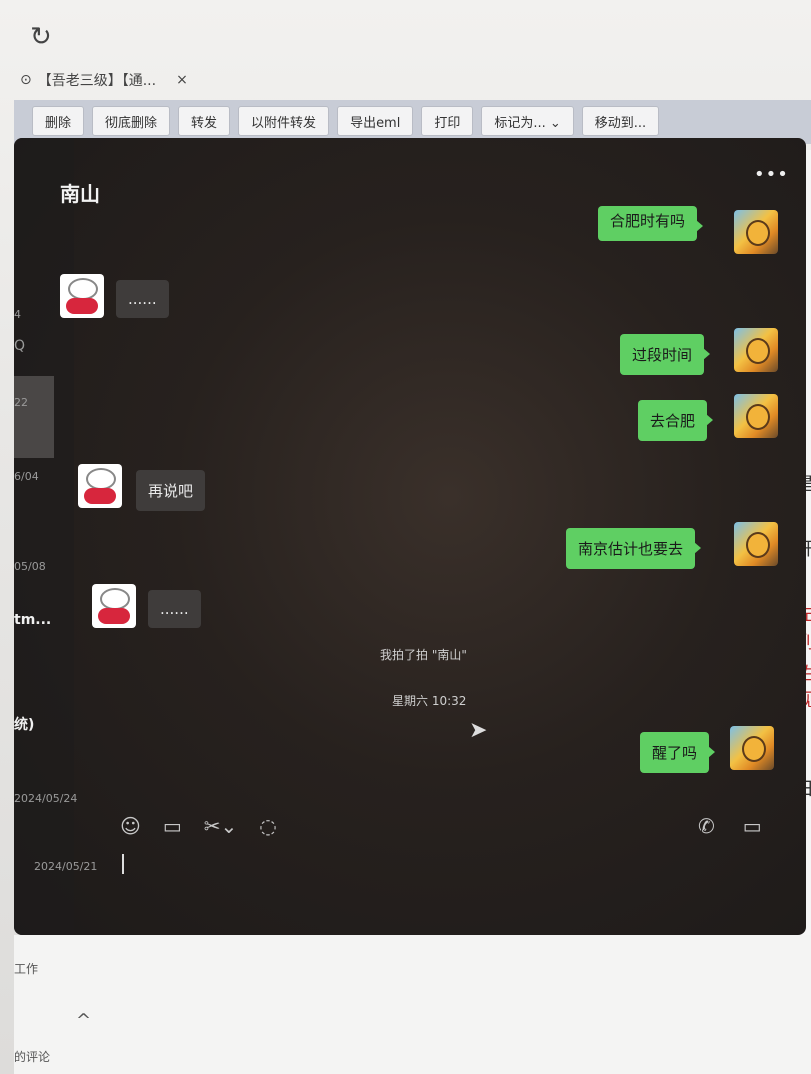 Image resolution: width=811 pixels, height=1074 pixels. I want to click on print-button: 打印, so click(447, 121).